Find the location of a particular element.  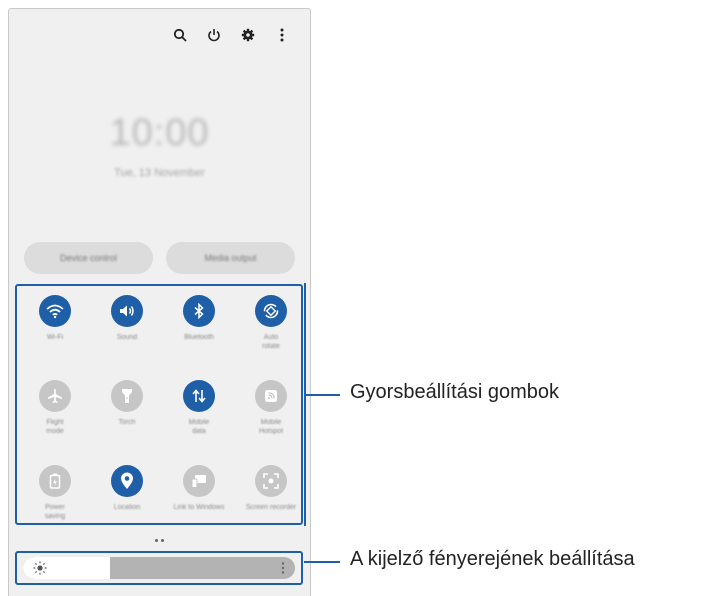

wifi-icon is located at coordinates (55, 311).